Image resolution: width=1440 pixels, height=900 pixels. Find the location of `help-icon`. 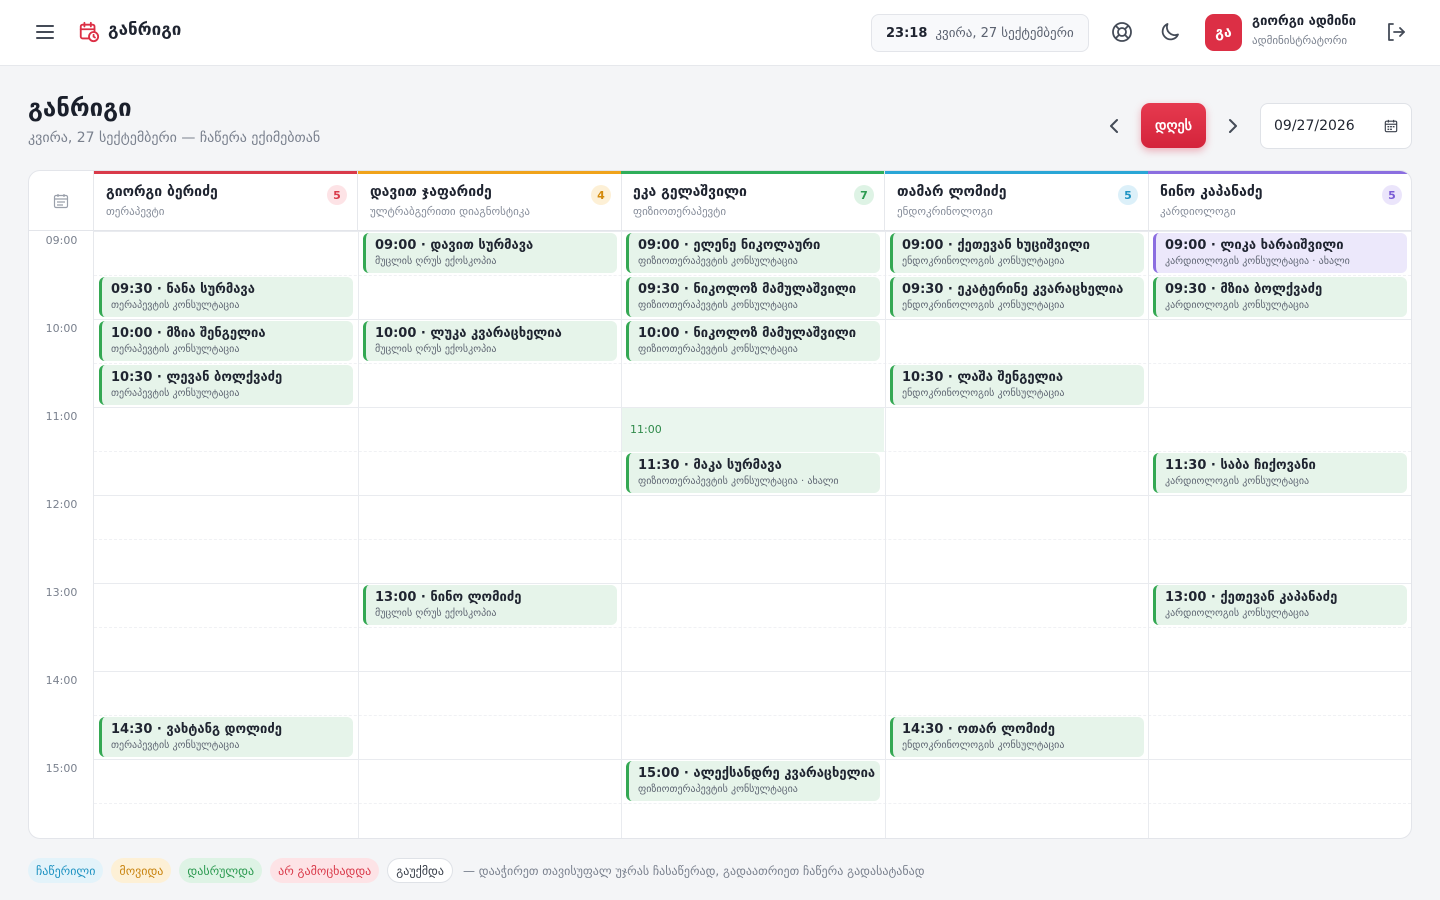

help-icon is located at coordinates (1122, 32).